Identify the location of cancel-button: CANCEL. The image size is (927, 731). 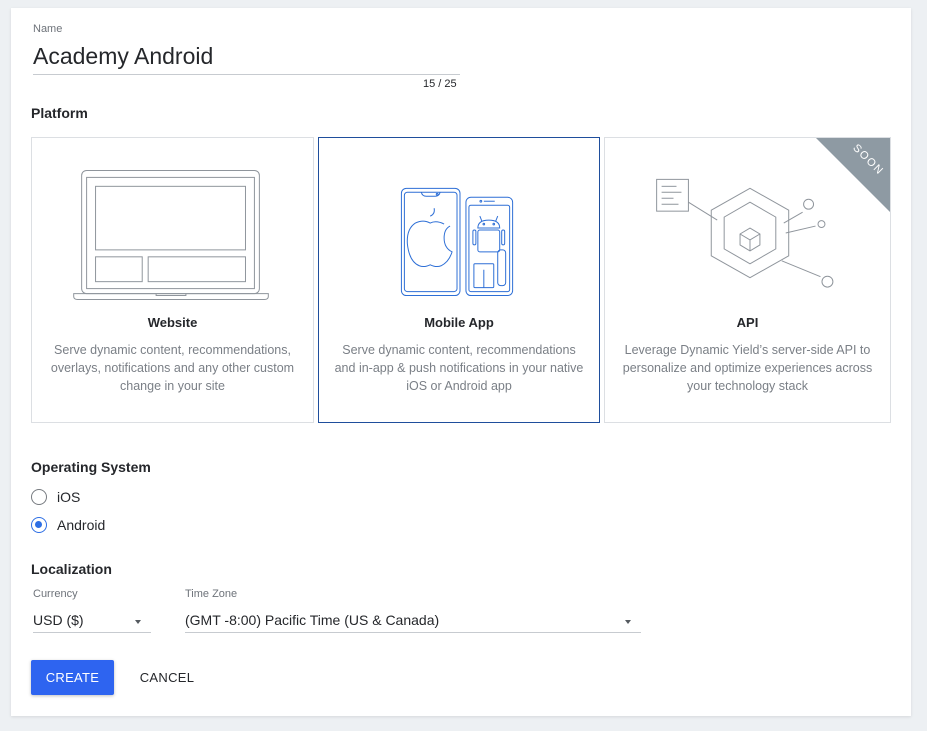
(167, 677).